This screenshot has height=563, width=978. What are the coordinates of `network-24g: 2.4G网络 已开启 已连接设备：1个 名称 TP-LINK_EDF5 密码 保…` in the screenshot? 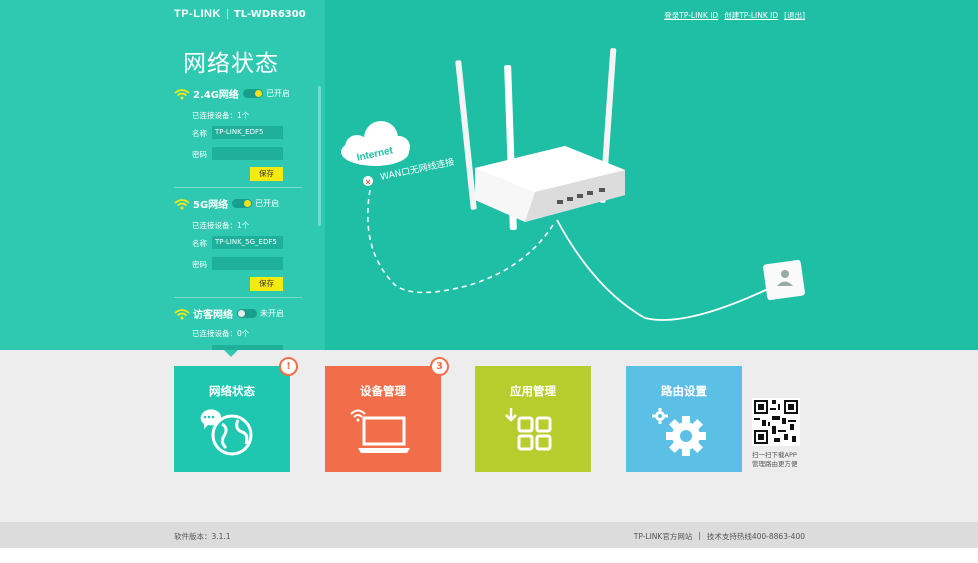 It's located at (238, 137).